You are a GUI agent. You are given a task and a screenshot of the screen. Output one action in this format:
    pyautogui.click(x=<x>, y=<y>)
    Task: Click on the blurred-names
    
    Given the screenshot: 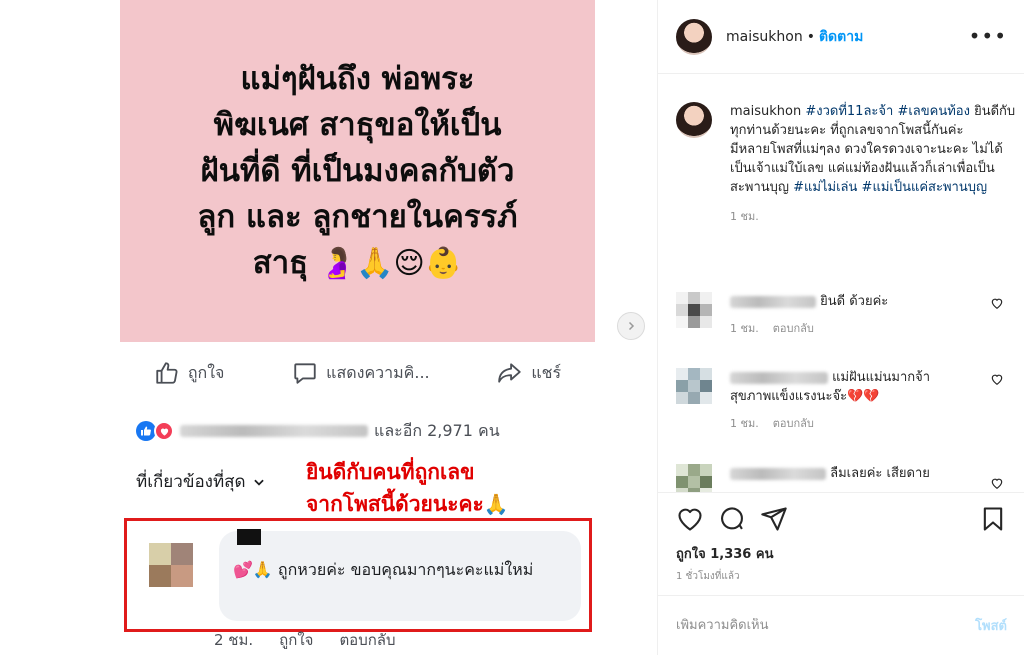 What is the action you would take?
    pyautogui.click(x=274, y=431)
    